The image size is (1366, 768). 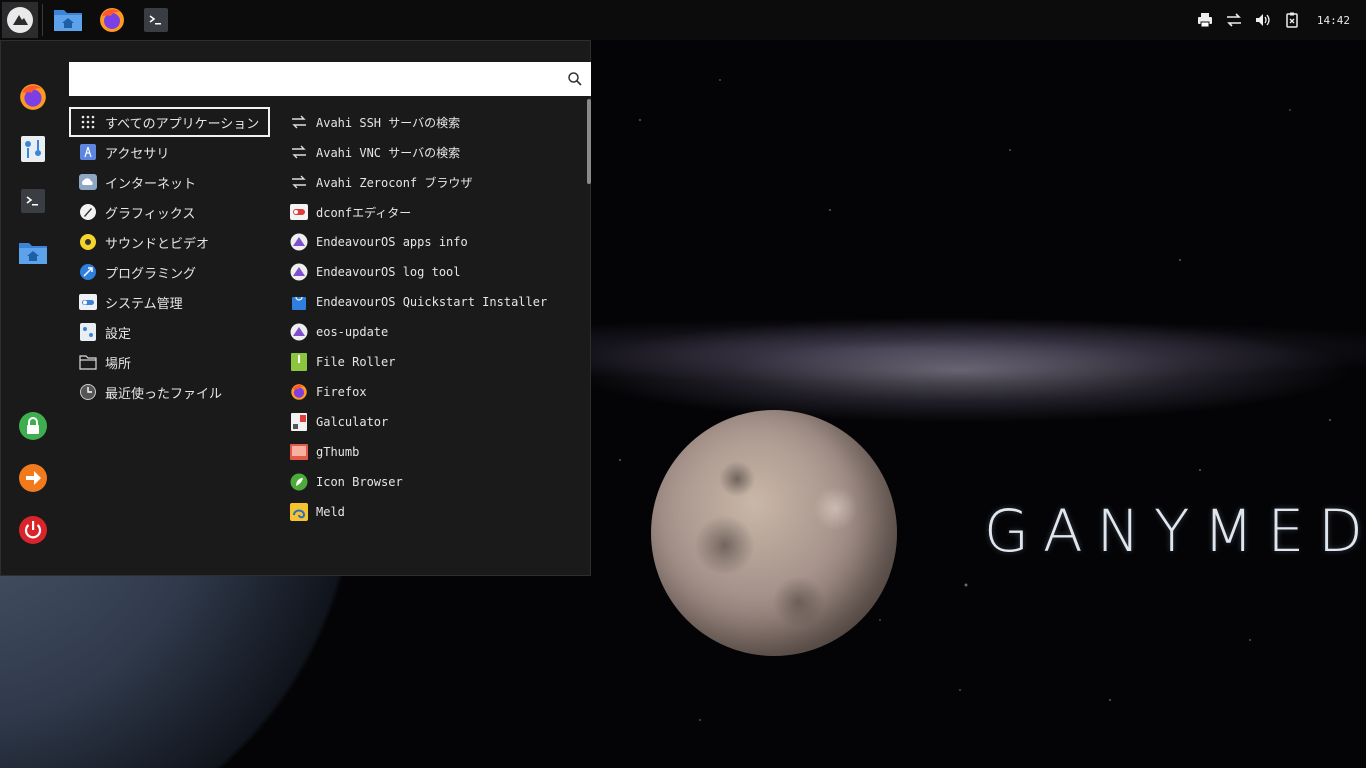 What do you see at coordinates (431, 512) in the screenshot?
I see `app-meld: Meld` at bounding box center [431, 512].